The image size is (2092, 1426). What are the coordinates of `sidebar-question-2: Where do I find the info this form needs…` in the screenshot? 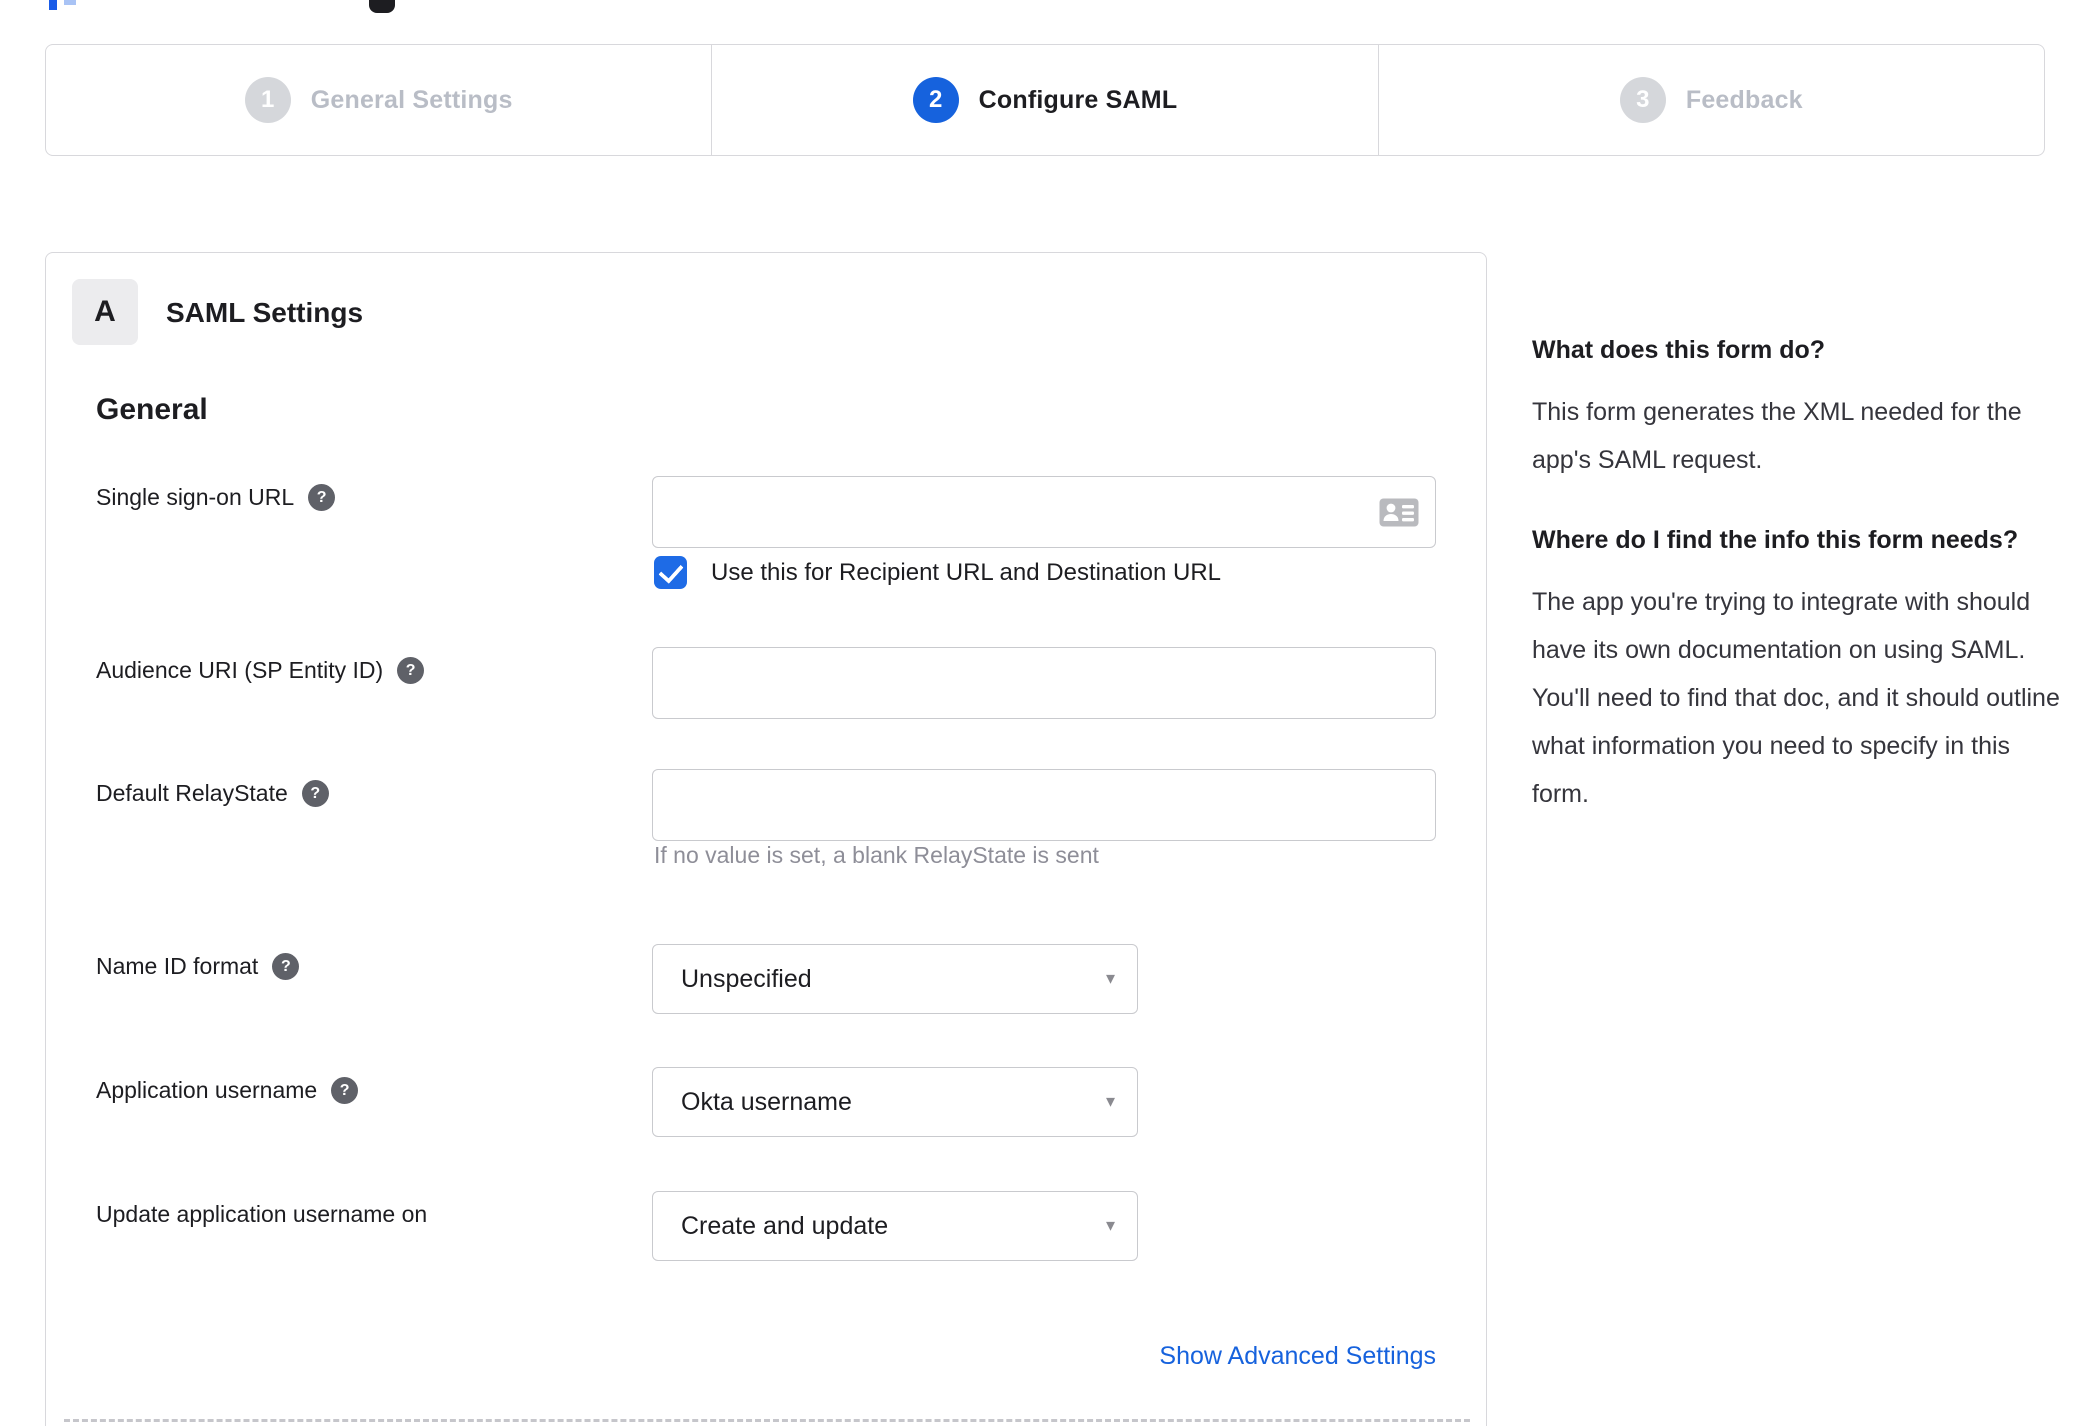 It's located at (1775, 540).